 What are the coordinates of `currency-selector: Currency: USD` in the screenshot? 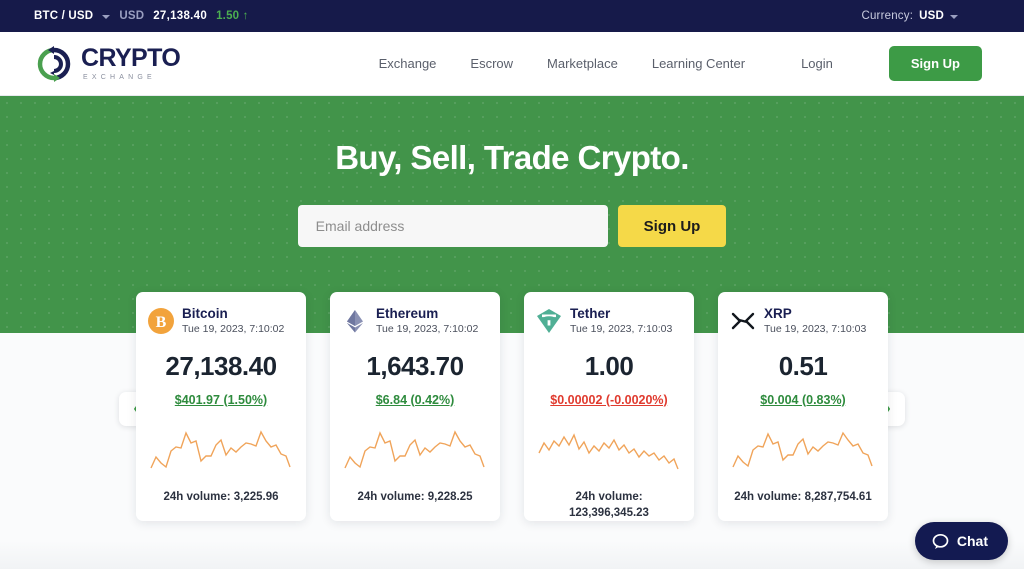 It's located at (909, 16).